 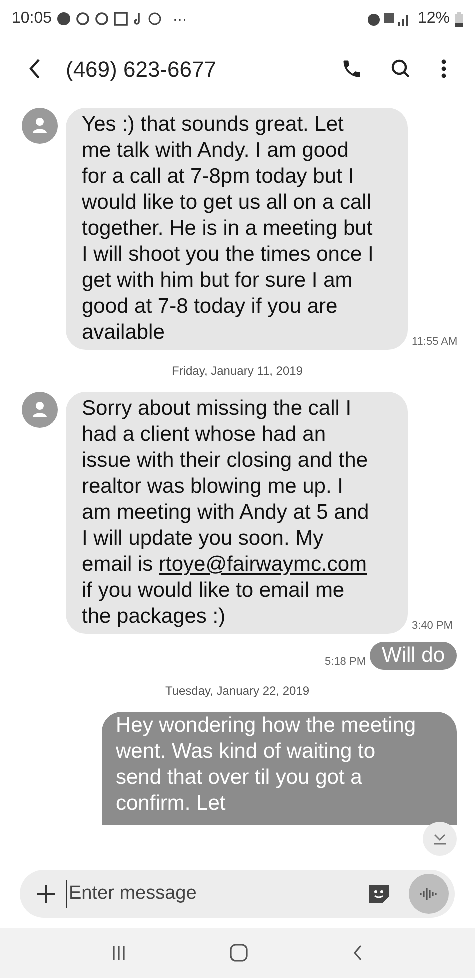 What do you see at coordinates (263, 564) in the screenshot?
I see `email-link: rtoye@fairwaymc.com` at bounding box center [263, 564].